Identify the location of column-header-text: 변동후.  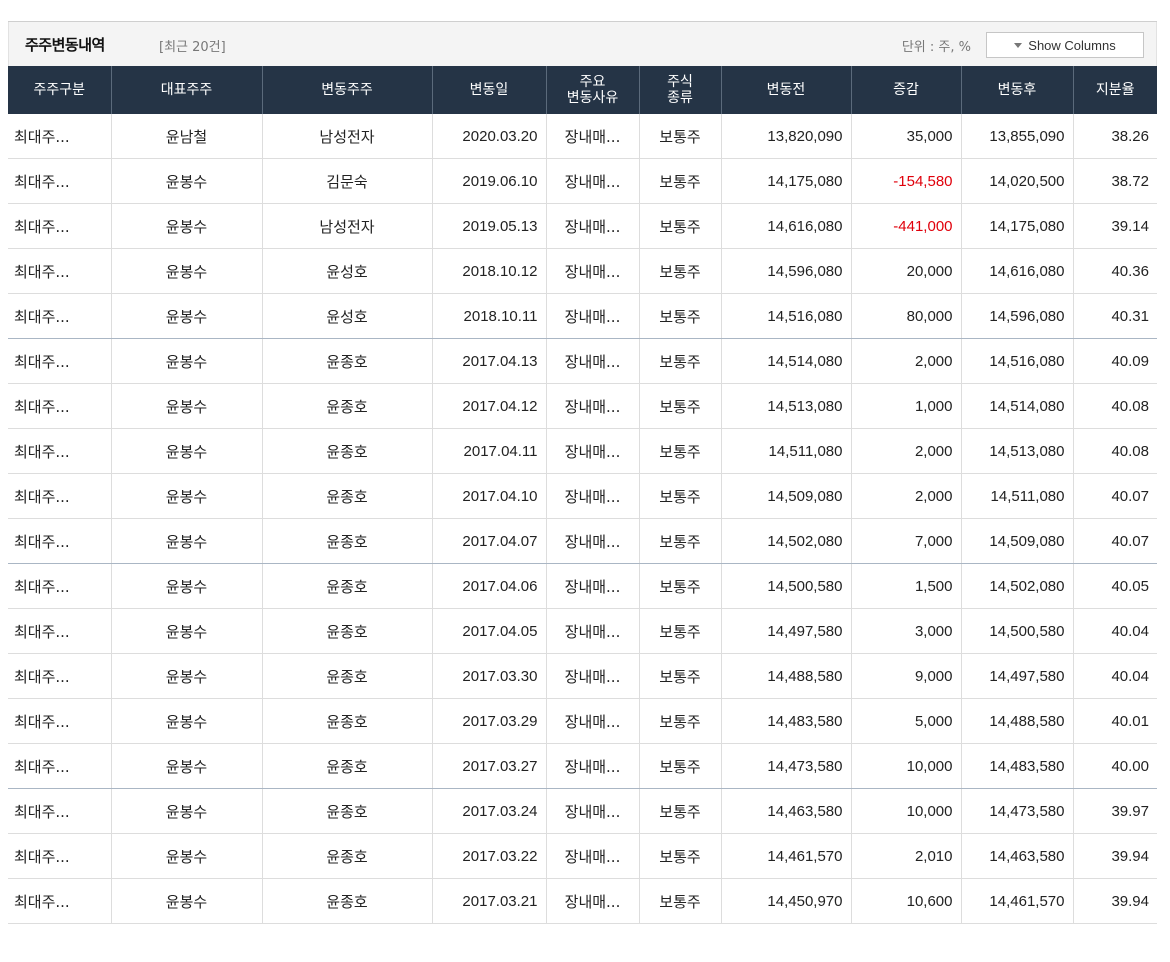
(1017, 90).